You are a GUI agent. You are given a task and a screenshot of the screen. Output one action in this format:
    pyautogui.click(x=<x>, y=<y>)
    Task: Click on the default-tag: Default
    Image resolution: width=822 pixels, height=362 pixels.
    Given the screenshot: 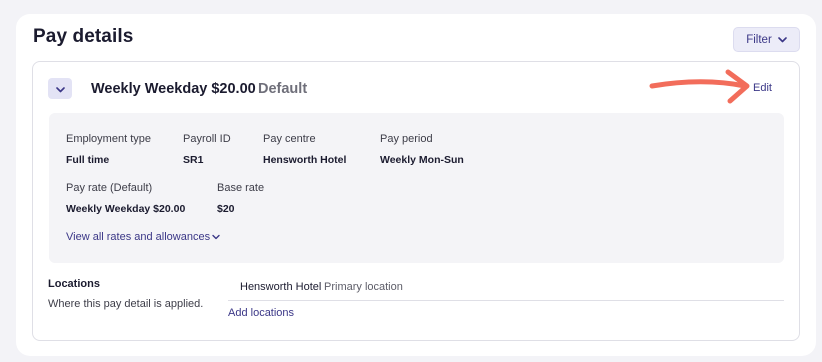 What is the action you would take?
    pyautogui.click(x=283, y=89)
    